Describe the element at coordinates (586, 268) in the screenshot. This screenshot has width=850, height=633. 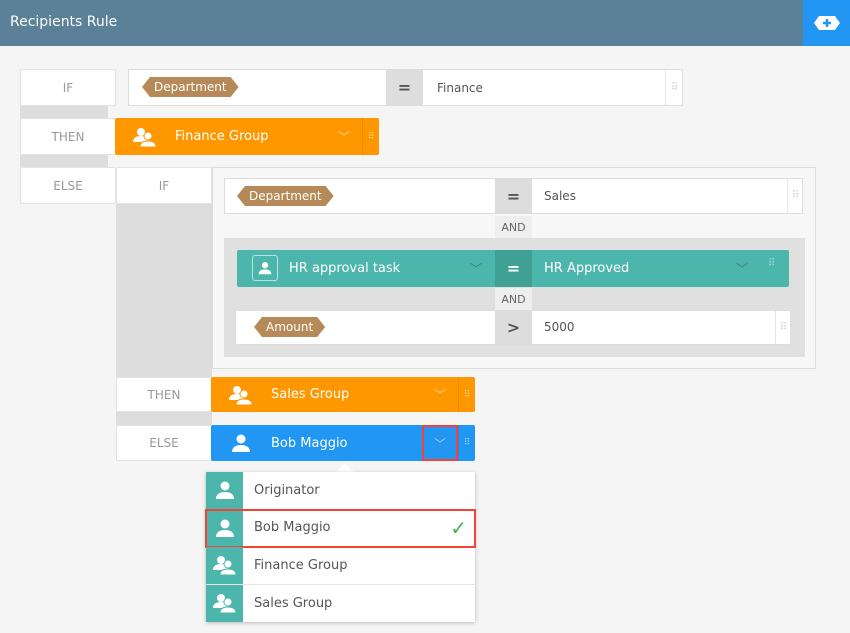
I see `task-value: HR Approved` at that location.